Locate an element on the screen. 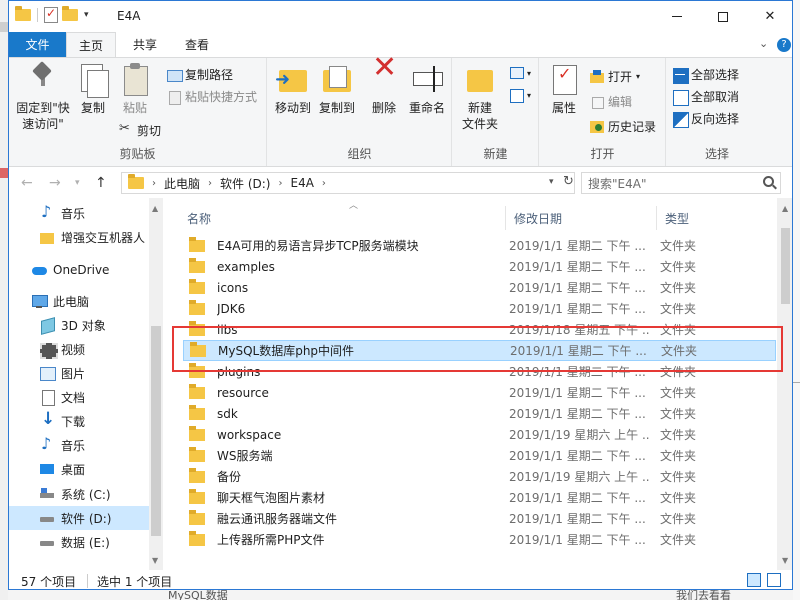 The width and height of the screenshot is (800, 600). file-row: icons 2019/1/1 星期二 下午 ... 文件夹 is located at coordinates (479, 287).